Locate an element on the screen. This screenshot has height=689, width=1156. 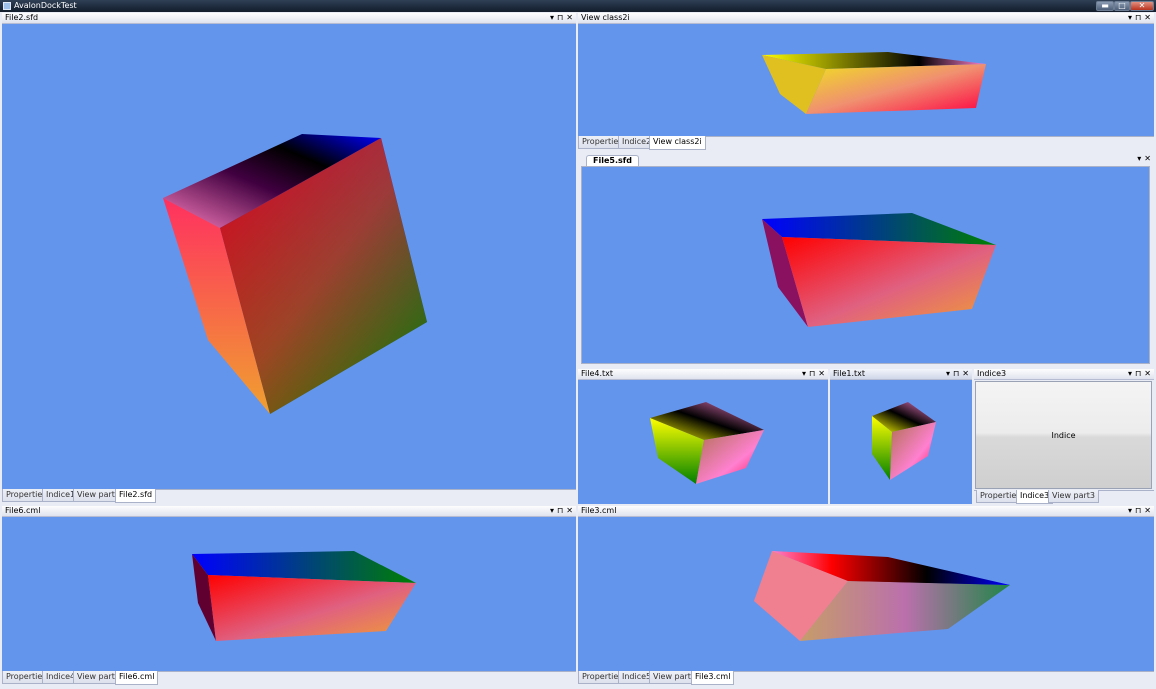
pane-title: Indice3 is located at coordinates (992, 373).